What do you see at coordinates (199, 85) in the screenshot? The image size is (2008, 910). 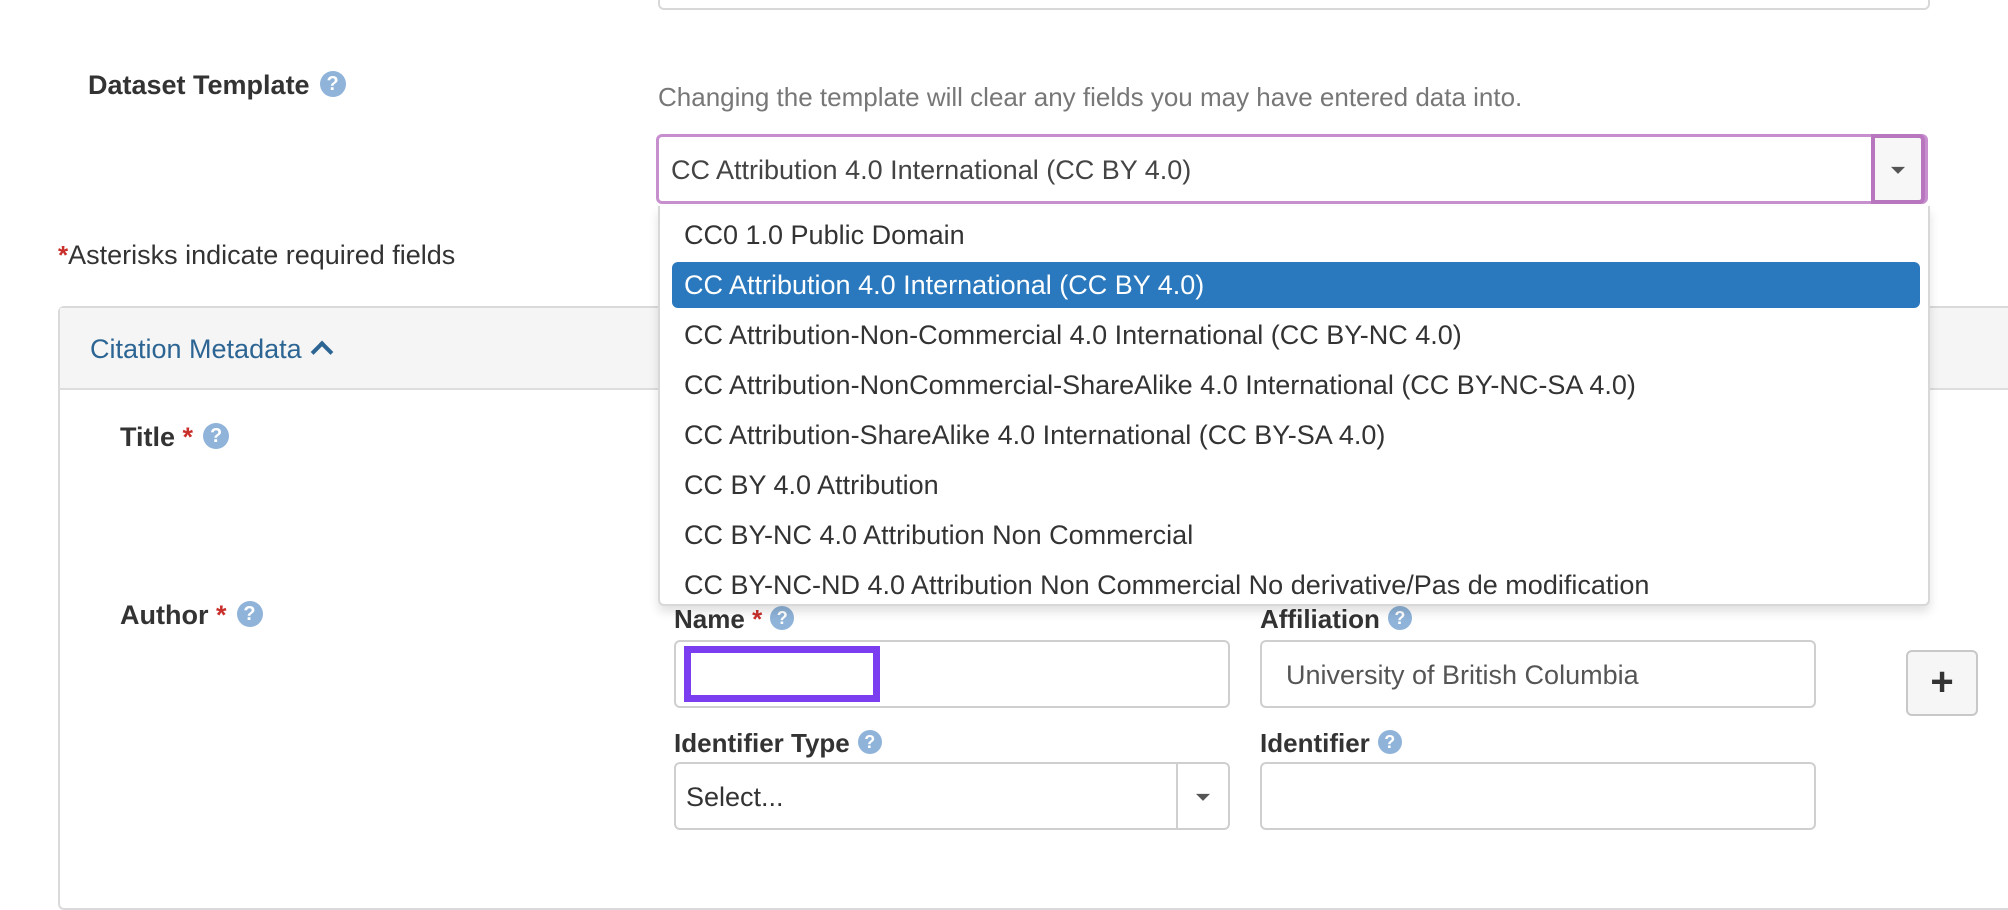 I see `dataset-template-label-text: Dataset Template` at bounding box center [199, 85].